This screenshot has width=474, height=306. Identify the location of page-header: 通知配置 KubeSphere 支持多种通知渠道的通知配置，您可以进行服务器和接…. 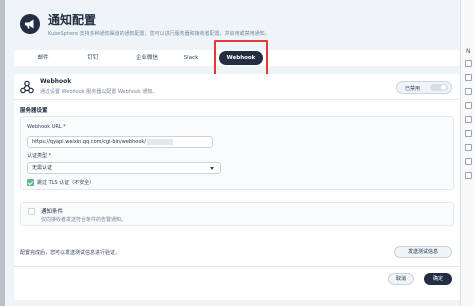
(237, 23).